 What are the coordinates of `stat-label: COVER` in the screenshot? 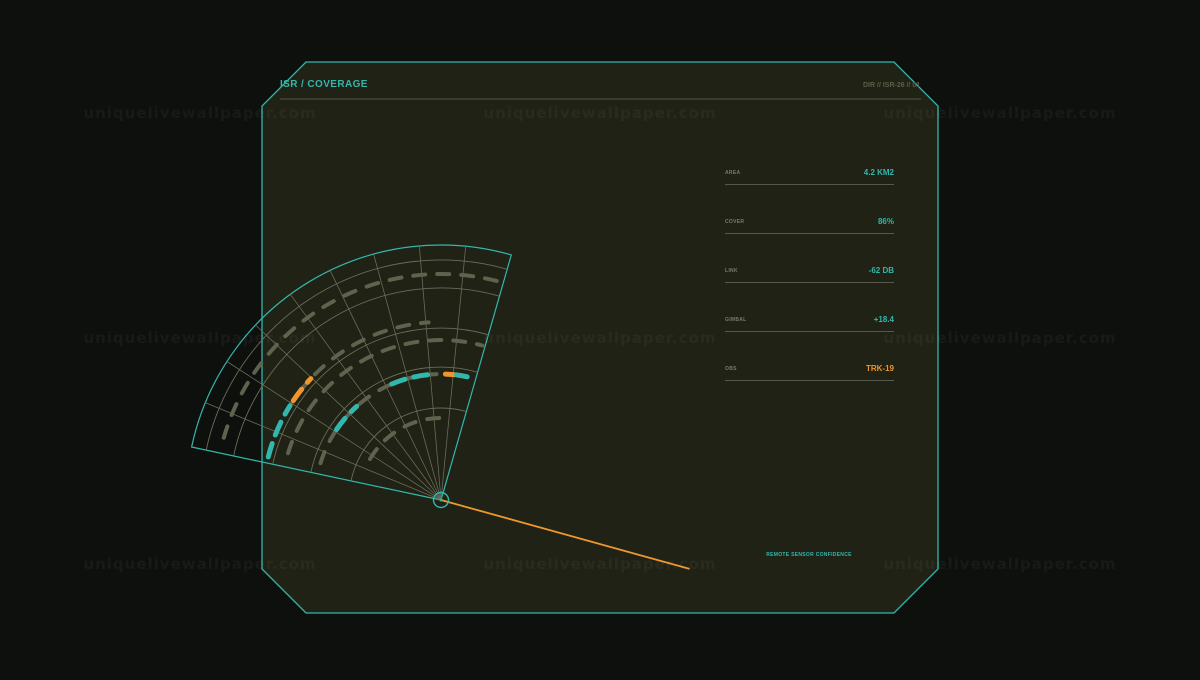 It's located at (735, 222).